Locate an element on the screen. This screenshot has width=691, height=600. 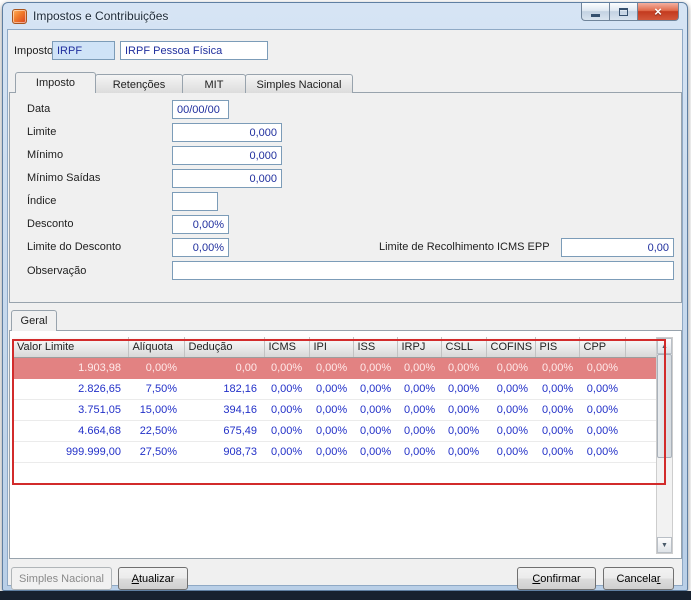
column-header: Alíquota is located at coordinates (156, 347).